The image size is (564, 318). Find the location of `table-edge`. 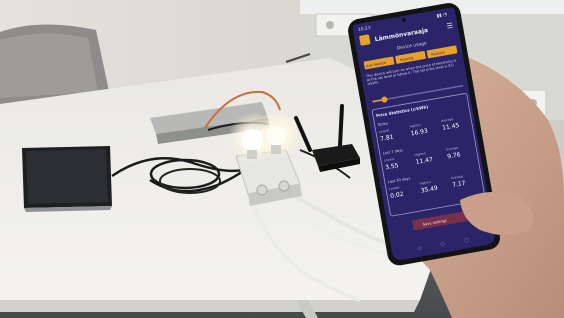

table-edge is located at coordinates (210, 306).